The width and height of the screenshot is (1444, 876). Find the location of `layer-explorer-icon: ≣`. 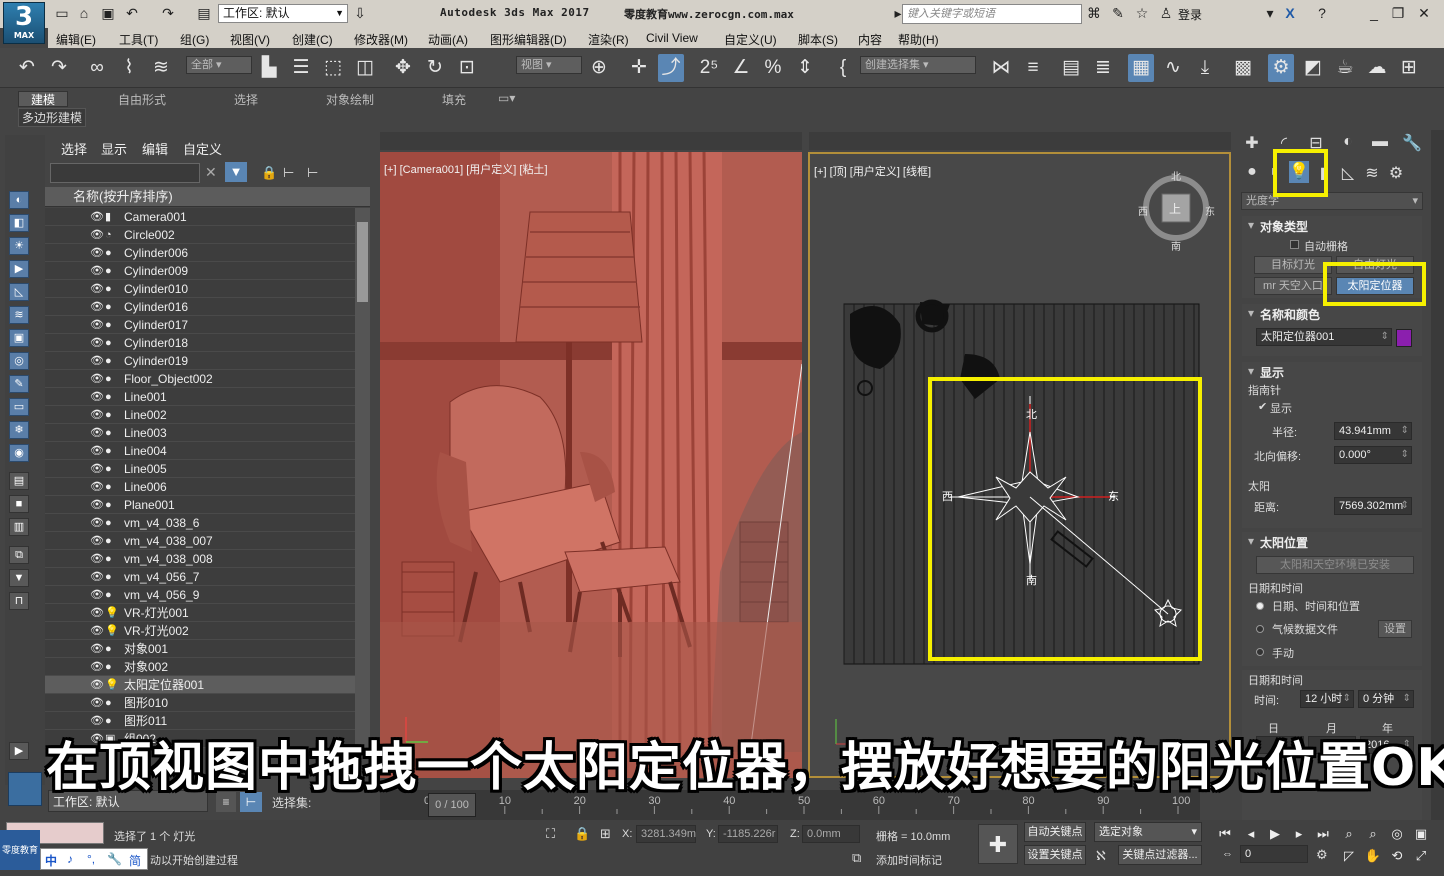

layer-explorer-icon: ≣ is located at coordinates (1103, 68).